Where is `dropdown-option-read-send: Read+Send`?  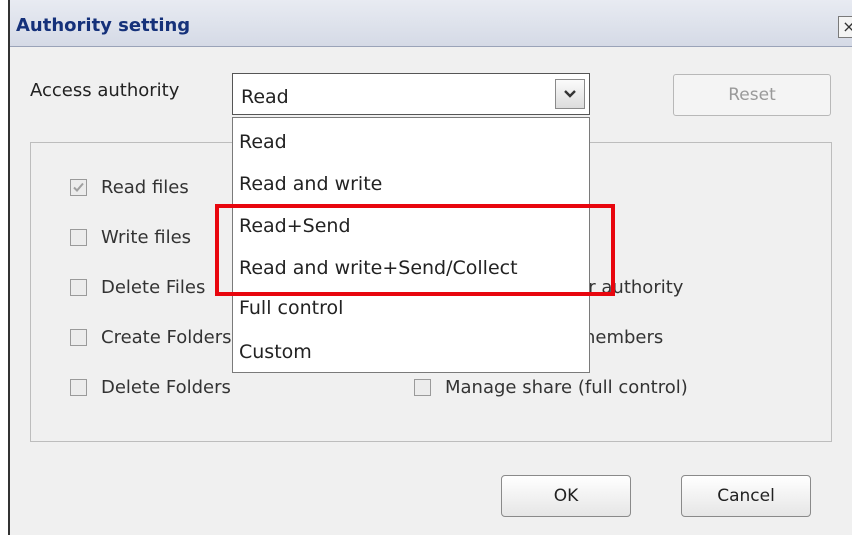 dropdown-option-read-send: Read+Send is located at coordinates (295, 226).